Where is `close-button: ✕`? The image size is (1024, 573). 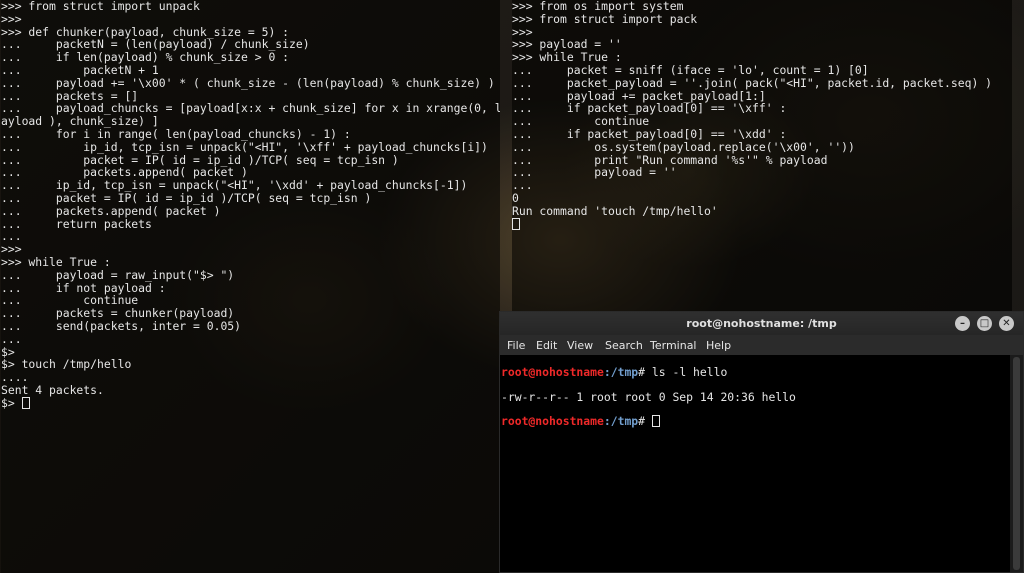
close-button: ✕ is located at coordinates (1006, 323).